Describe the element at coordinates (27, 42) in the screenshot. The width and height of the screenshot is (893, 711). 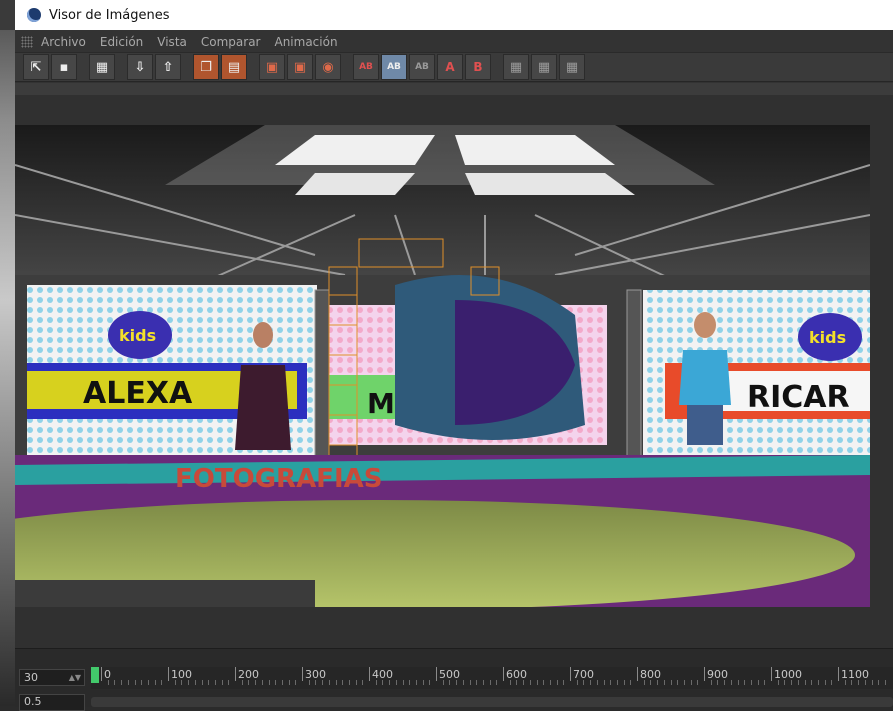
I see `grip-icon` at that location.